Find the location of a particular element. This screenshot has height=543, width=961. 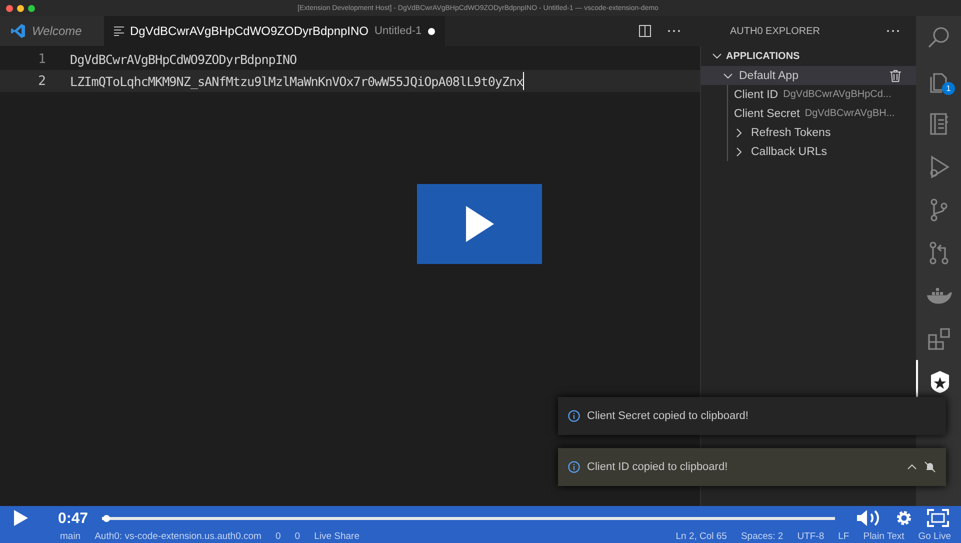

code-line: DgVdBCwrAVgBHpCdWO9ZODyrBdpnpINO is located at coordinates (183, 59).